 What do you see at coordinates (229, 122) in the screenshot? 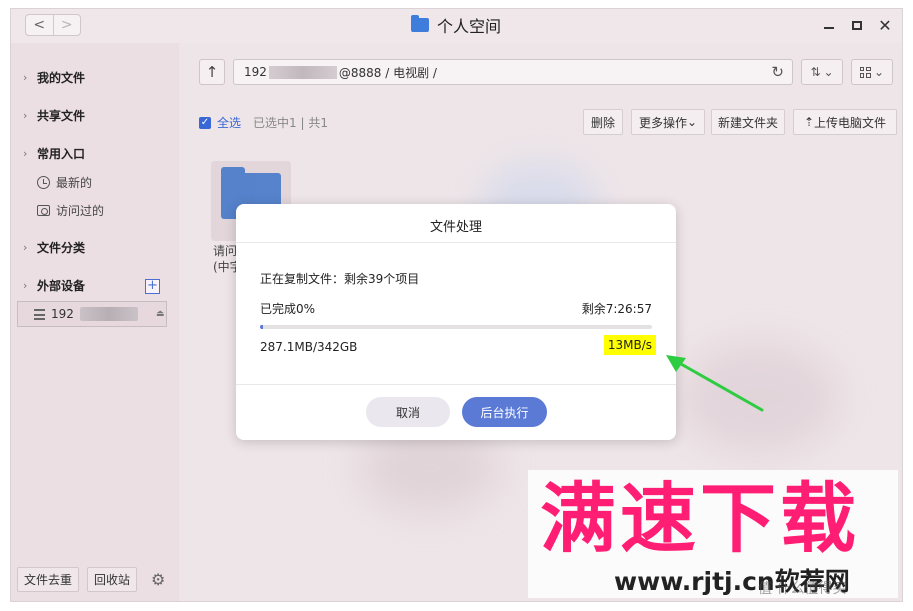
I see `select-all-label: 全选` at bounding box center [229, 122].